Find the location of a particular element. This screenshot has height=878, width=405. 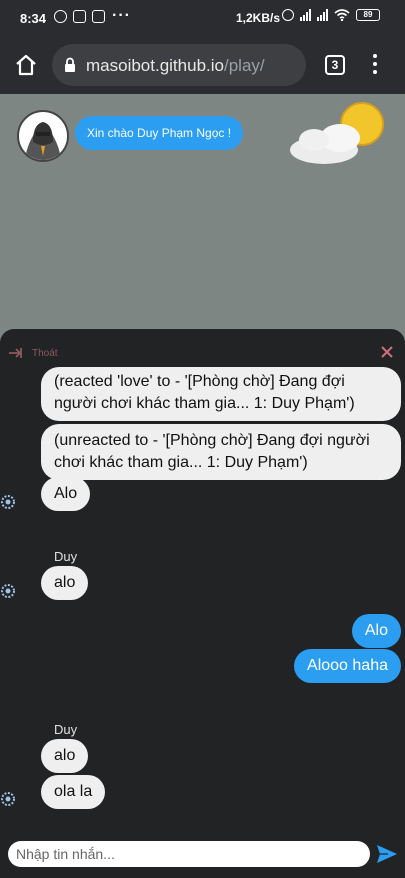

url-text: masoibot.github.io/play/ is located at coordinates (175, 66).